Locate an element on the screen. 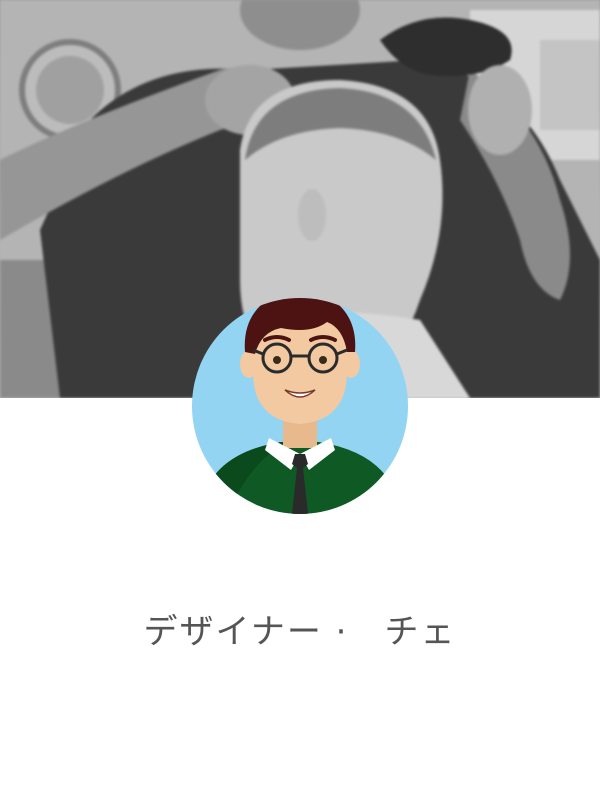  profile-name: デザイナー · チェ is located at coordinates (300, 632).